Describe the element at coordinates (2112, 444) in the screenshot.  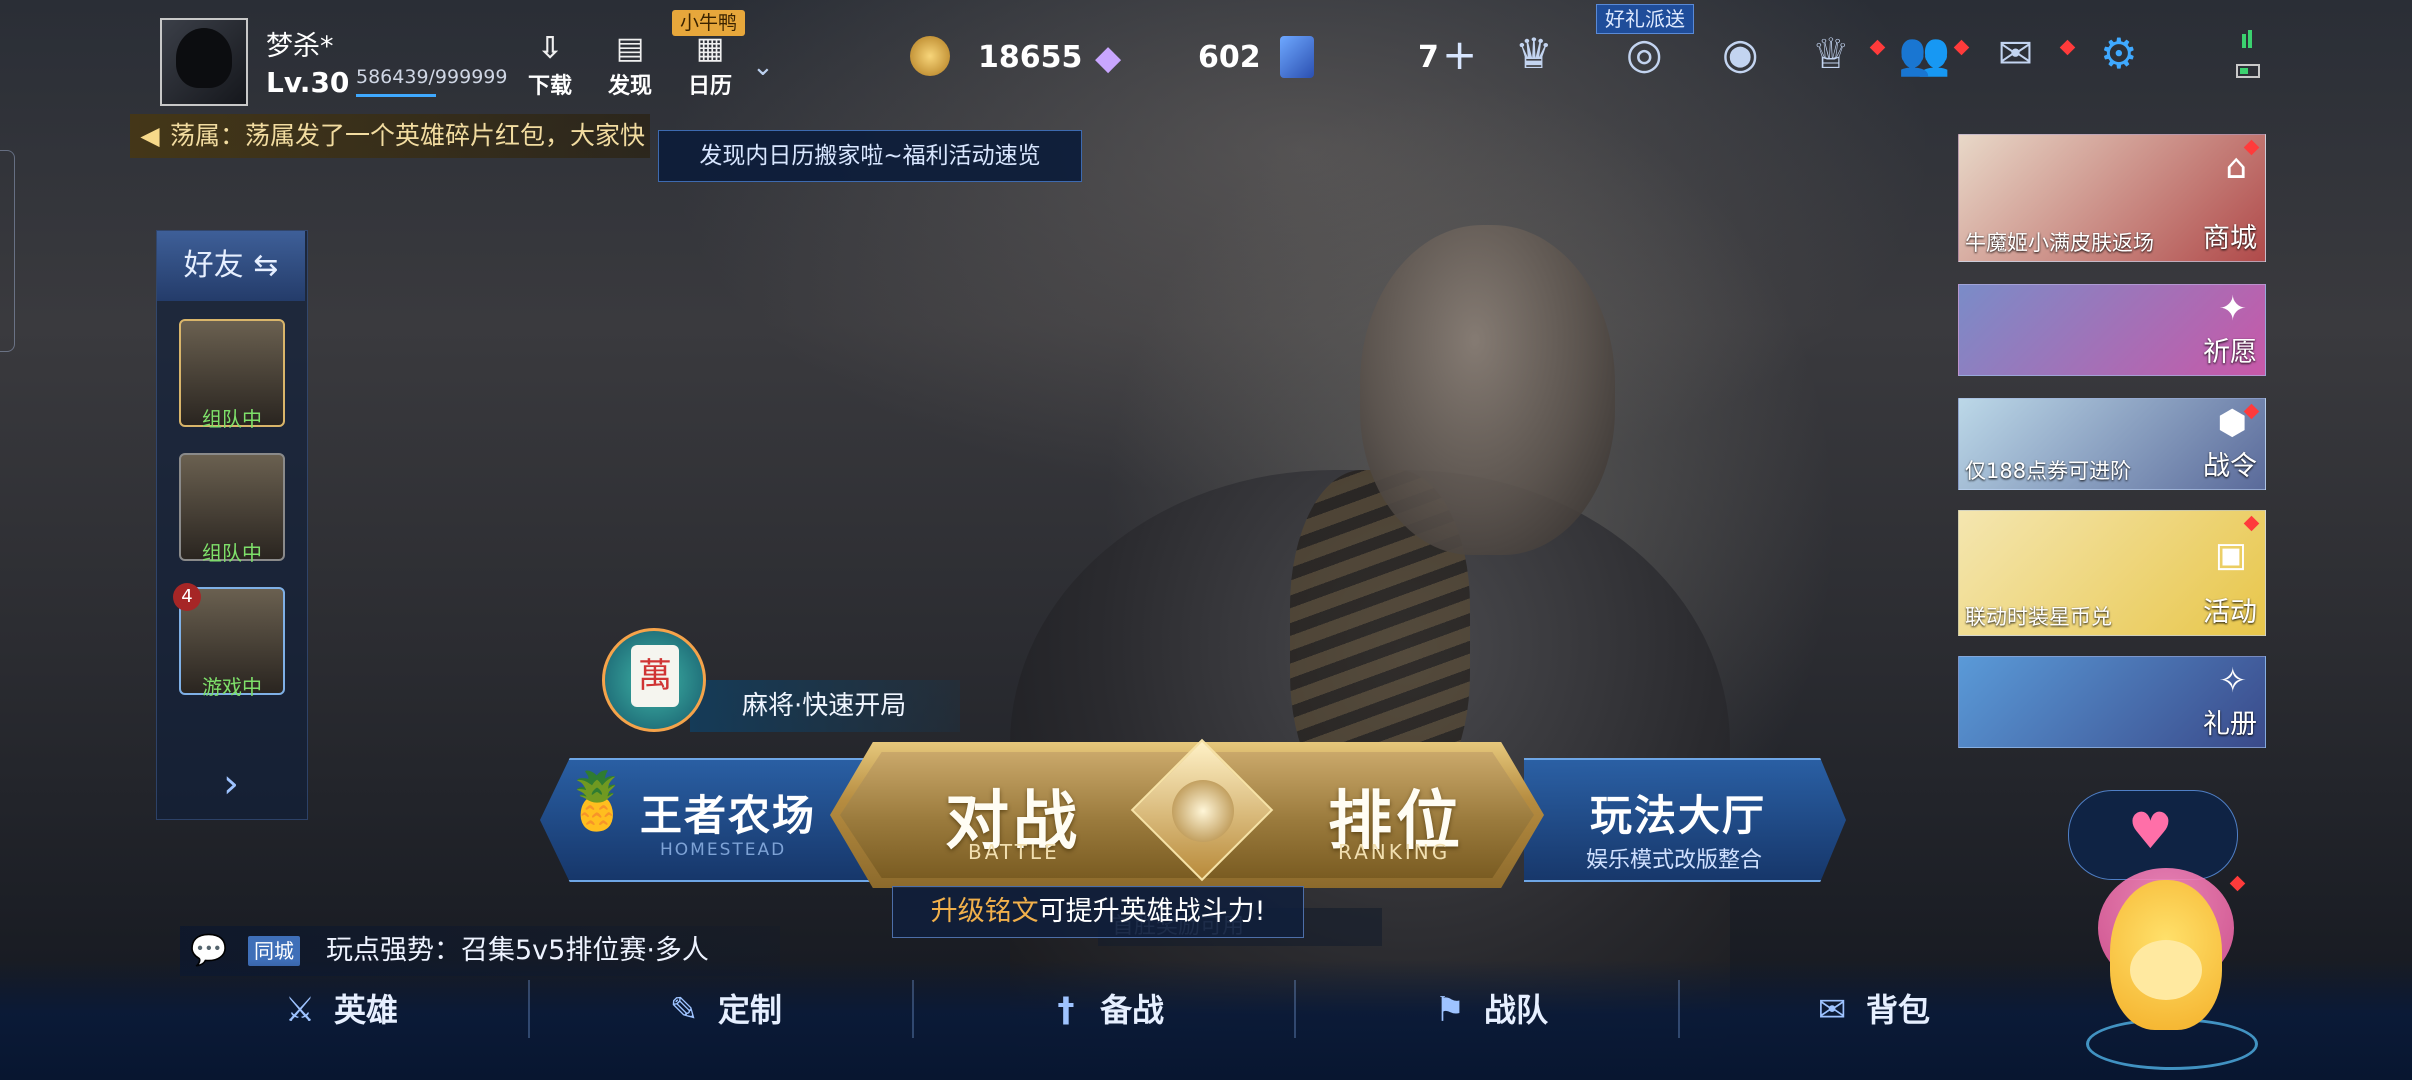
I see `event-card-pass: ⬢ 仅188点券可进阶 战令` at that location.